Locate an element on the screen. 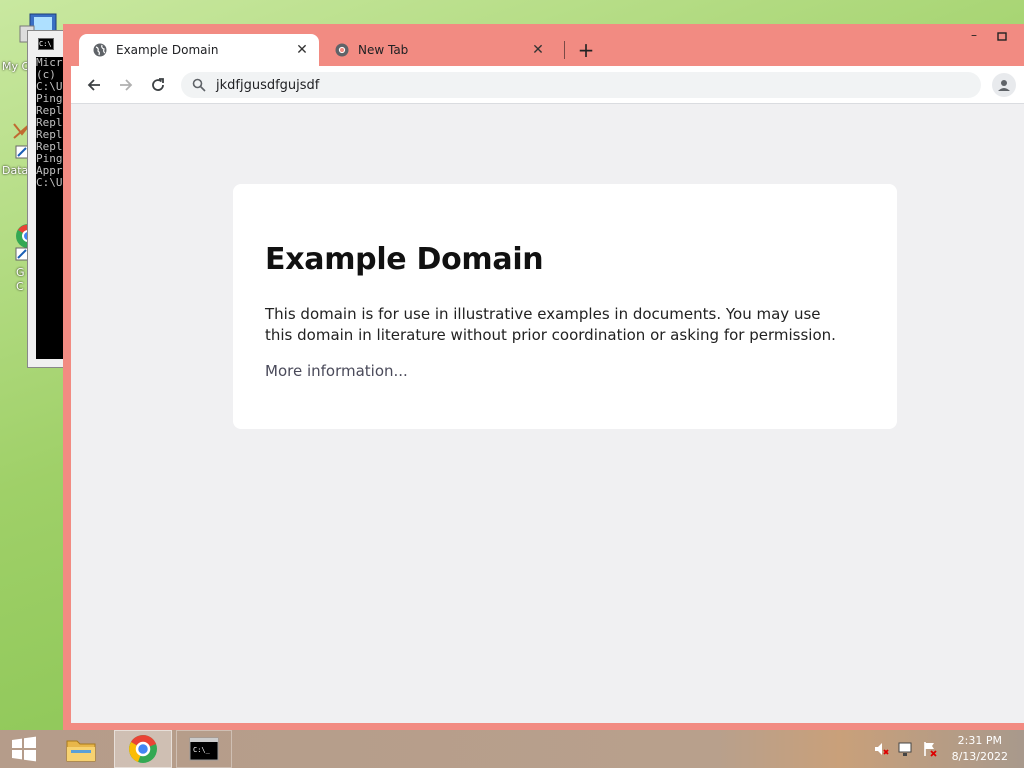 The height and width of the screenshot is (768, 1024). chrome-taskbar-button is located at coordinates (143, 749).